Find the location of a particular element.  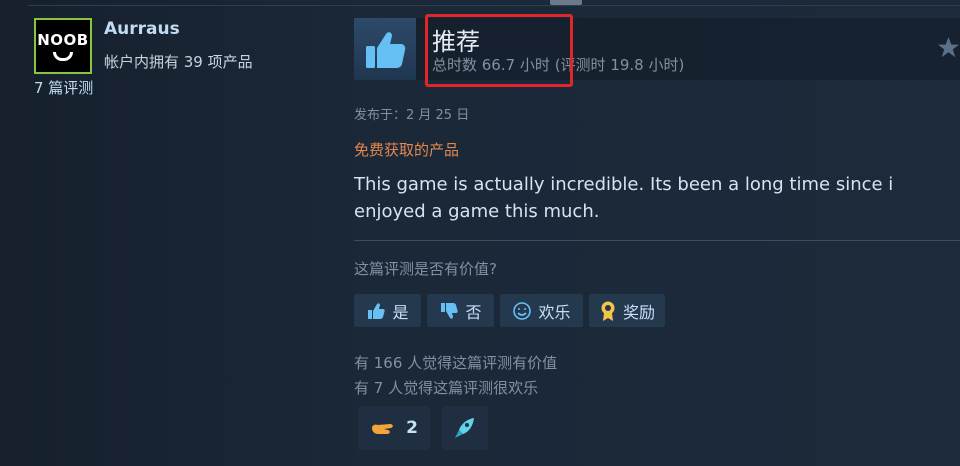

award-count: 2 is located at coordinates (412, 428).